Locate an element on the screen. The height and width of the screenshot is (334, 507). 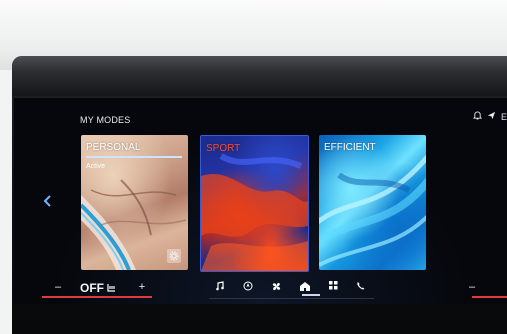
right-temp-down-button: – is located at coordinates (472, 287).